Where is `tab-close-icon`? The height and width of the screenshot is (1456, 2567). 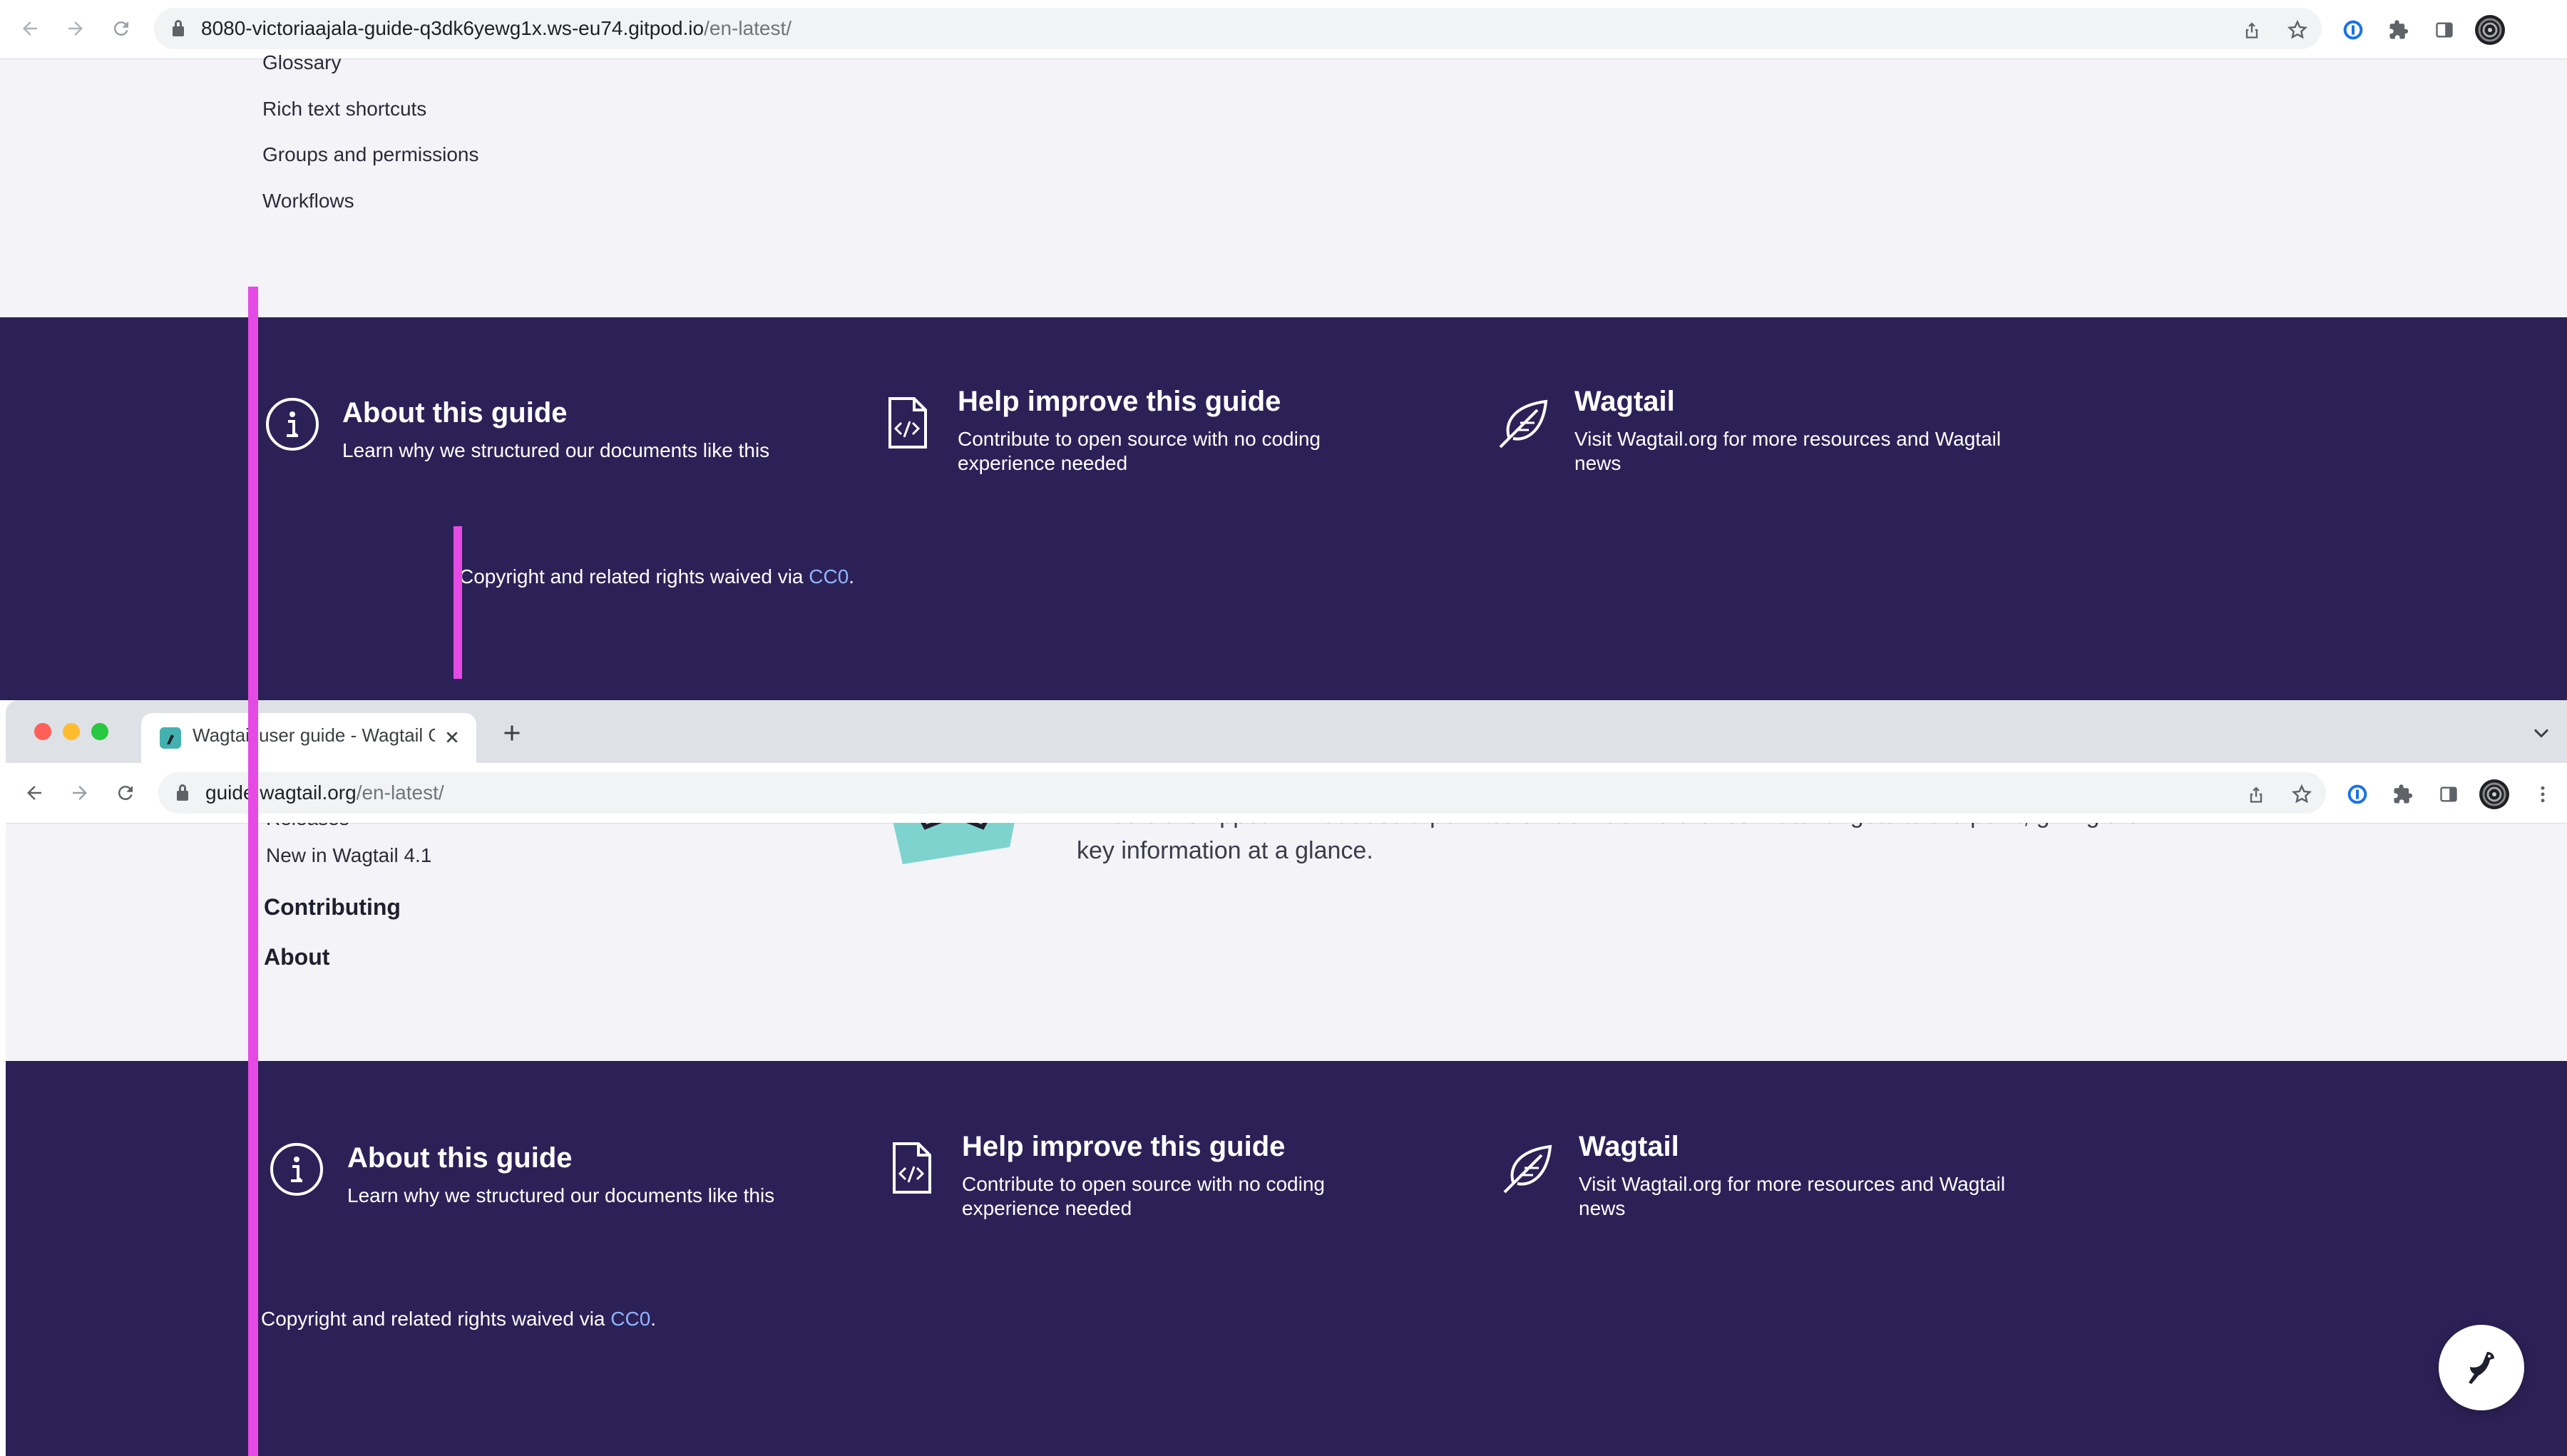
tab-close-icon is located at coordinates (452, 737).